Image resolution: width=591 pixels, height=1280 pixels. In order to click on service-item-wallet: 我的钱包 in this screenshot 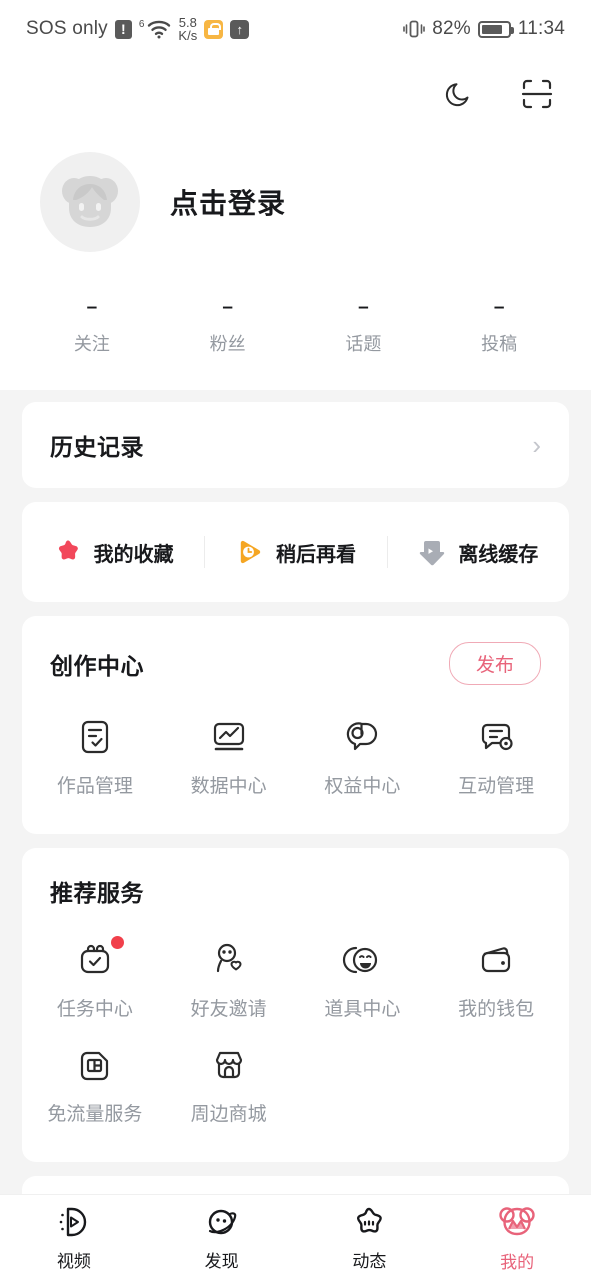, I will do `click(496, 978)`.